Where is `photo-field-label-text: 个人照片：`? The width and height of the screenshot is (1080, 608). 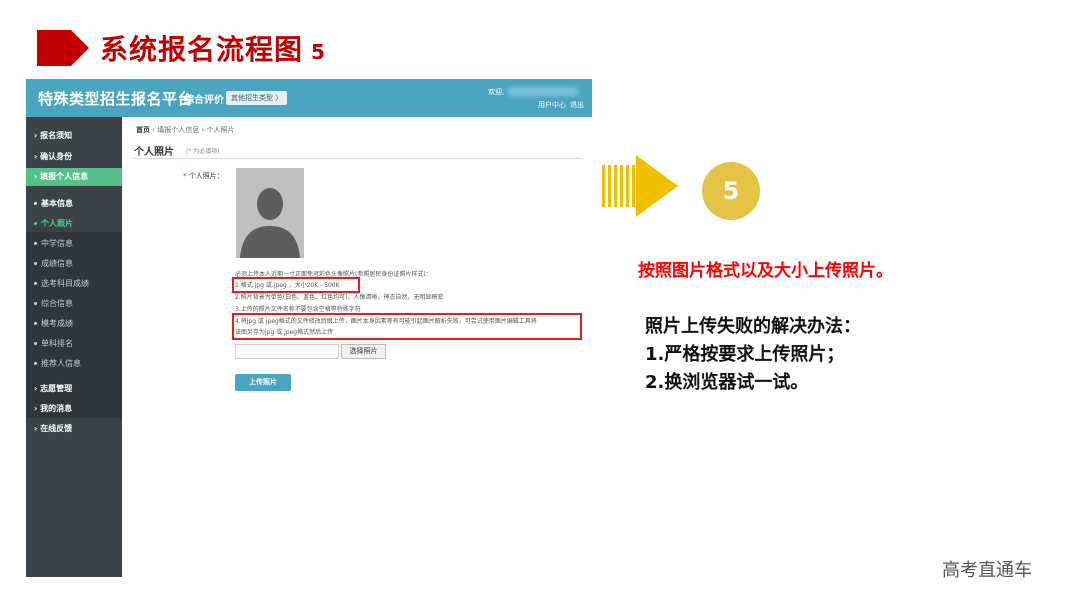
photo-field-label-text: 个人照片： is located at coordinates (206, 176).